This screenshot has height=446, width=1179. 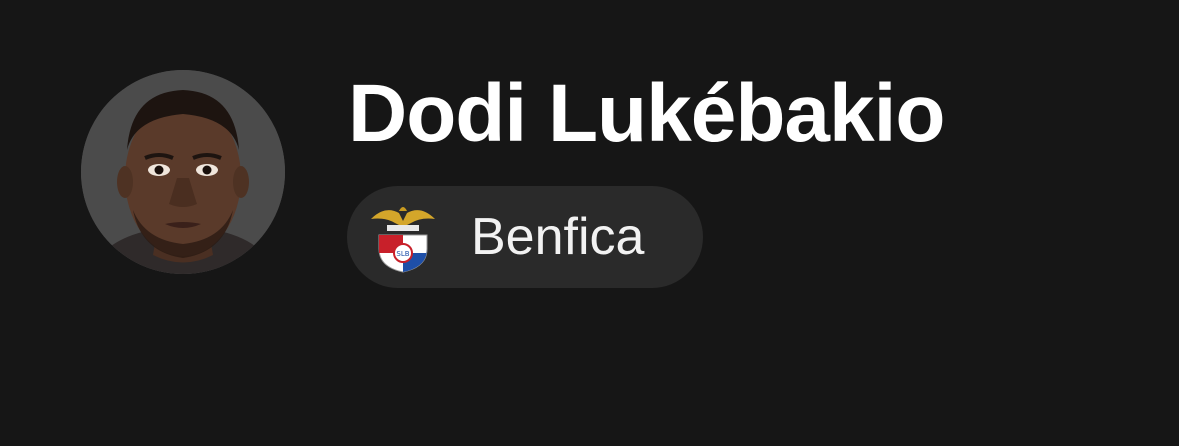 I want to click on benfica-crest-icon: SLB, so click(x=403, y=240).